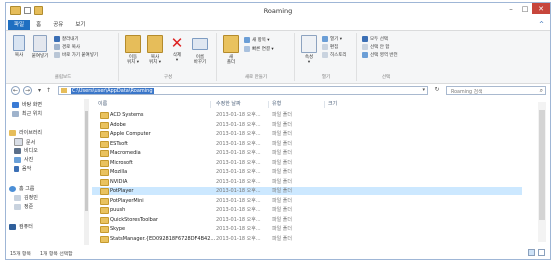  I want to click on nav-item-pictures: 사진, so click(23, 159).